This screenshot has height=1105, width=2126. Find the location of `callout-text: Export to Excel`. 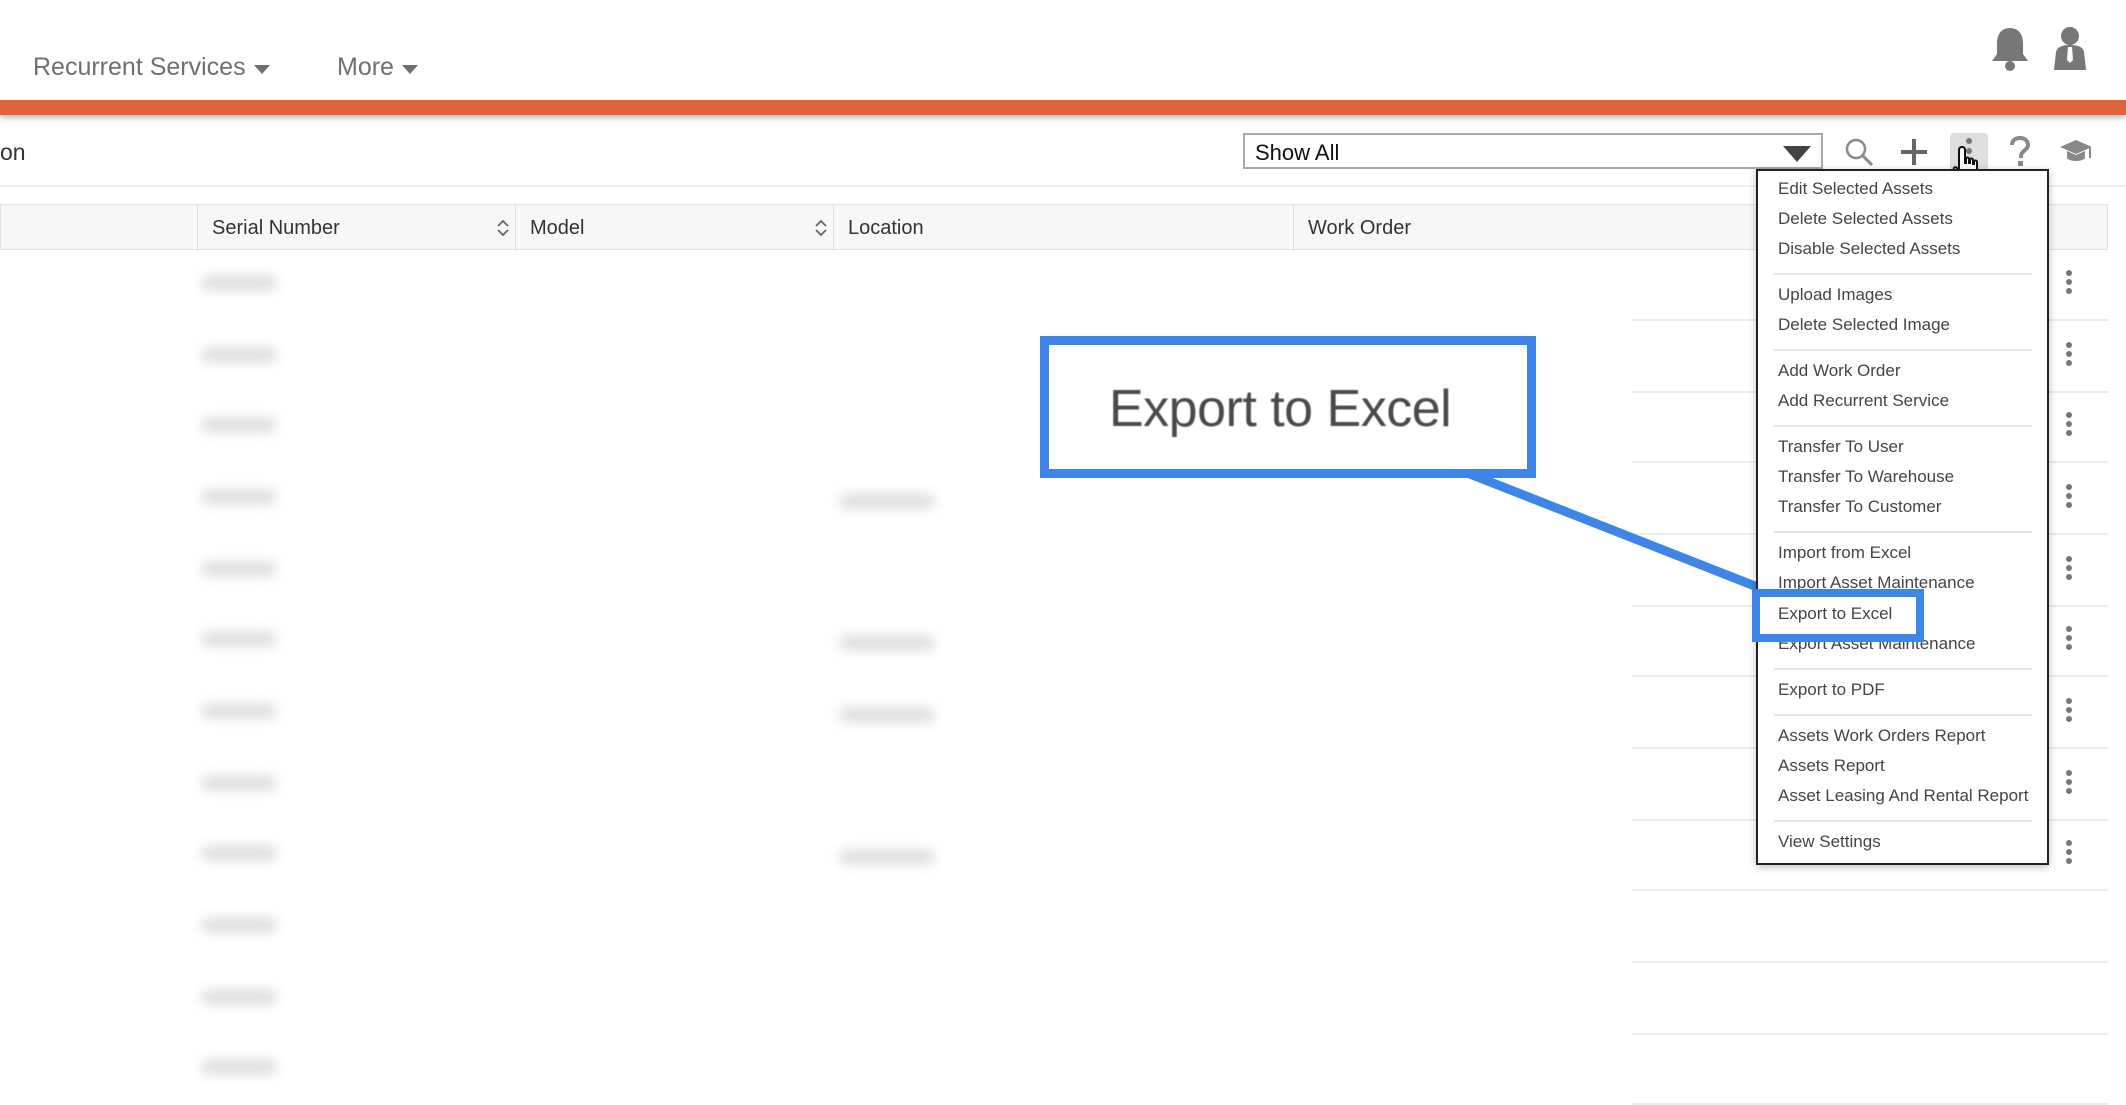

callout-text: Export to Excel is located at coordinates (1280, 409).